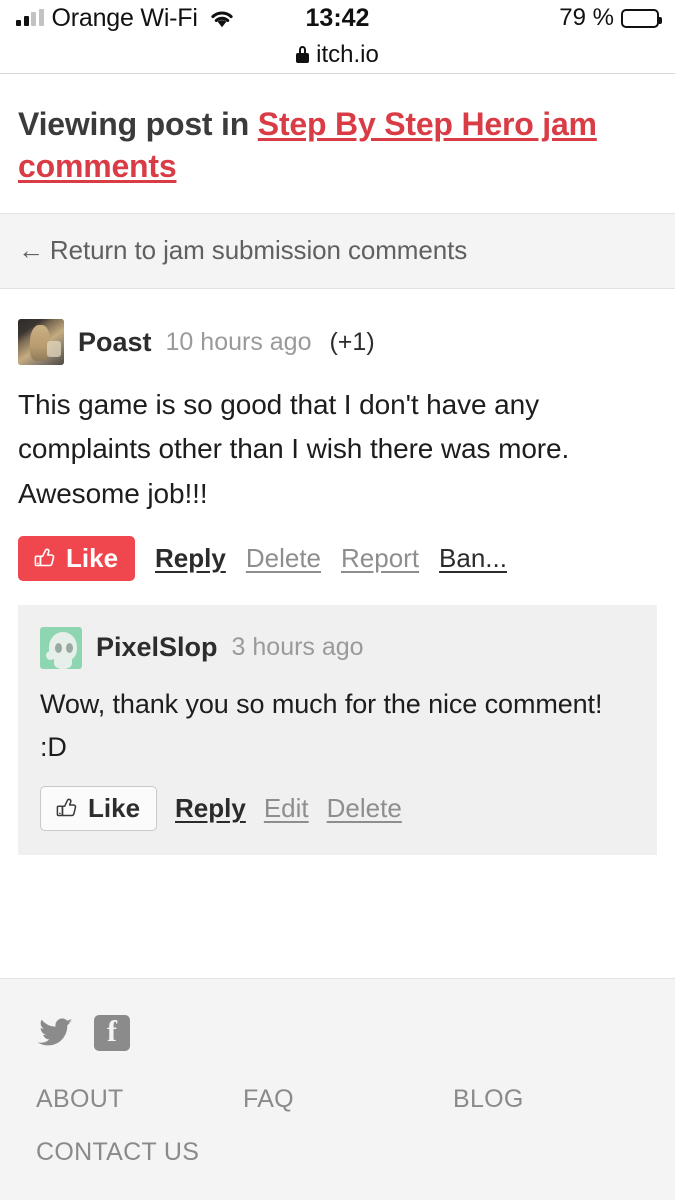  I want to click on url-label: itch.io, so click(347, 54).